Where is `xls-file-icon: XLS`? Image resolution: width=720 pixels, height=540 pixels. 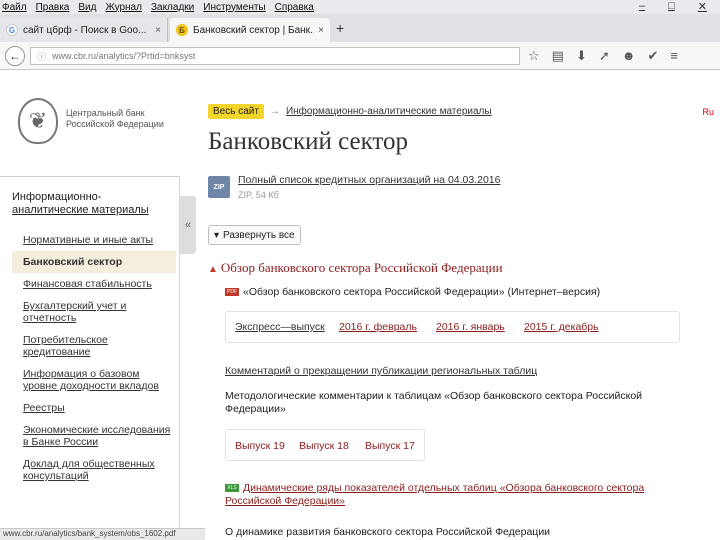 xls-file-icon: XLS is located at coordinates (232, 488).